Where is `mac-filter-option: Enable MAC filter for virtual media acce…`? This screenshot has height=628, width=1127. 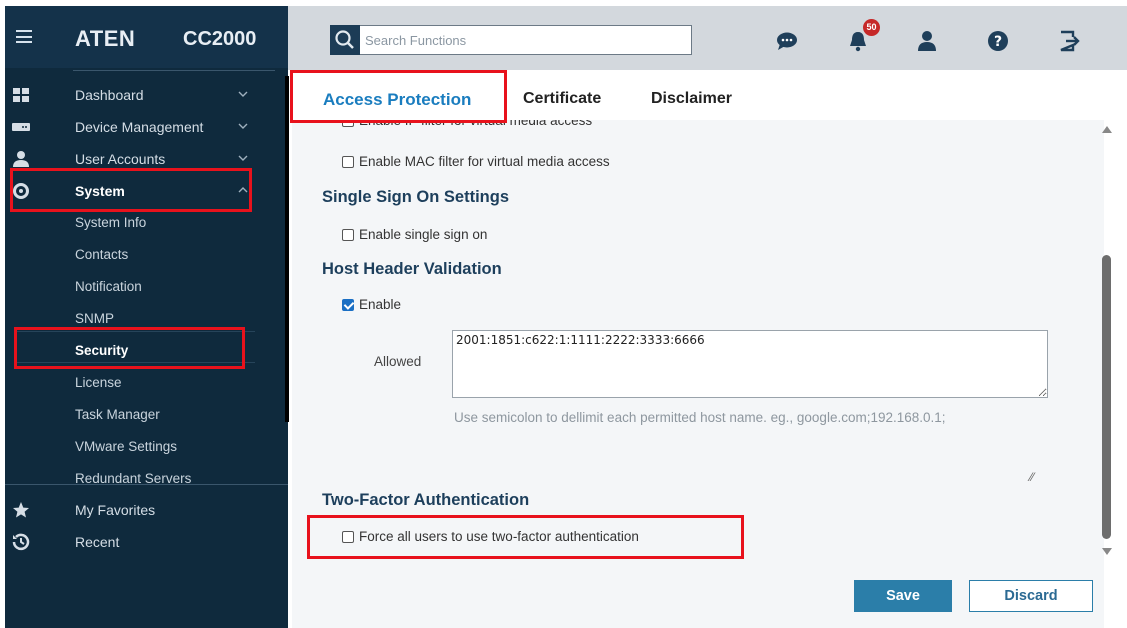 mac-filter-option: Enable MAC filter for virtual media acce… is located at coordinates (476, 161).